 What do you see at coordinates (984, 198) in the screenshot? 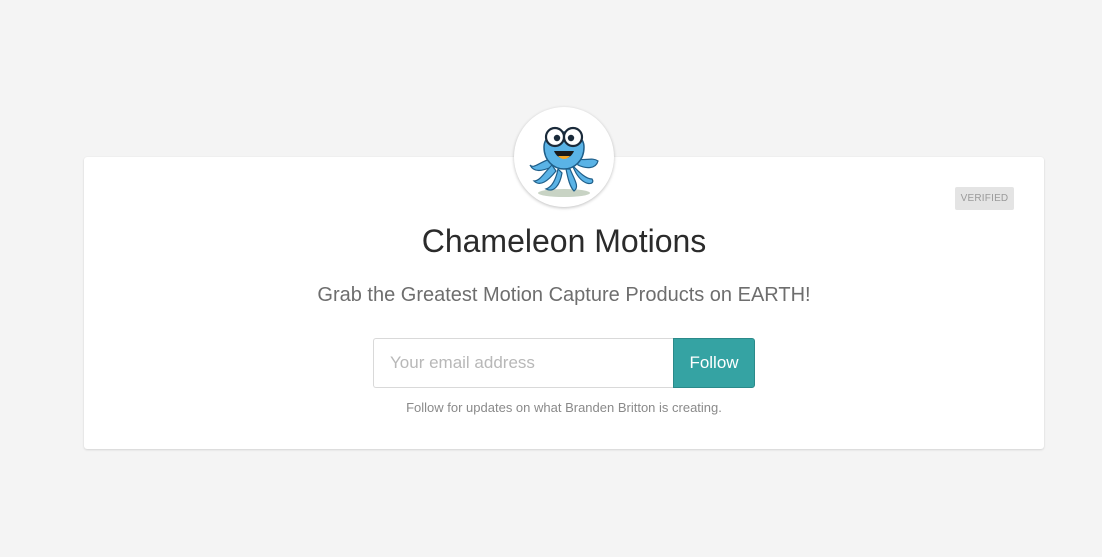
I see `verified-badge: VERIFIED` at bounding box center [984, 198].